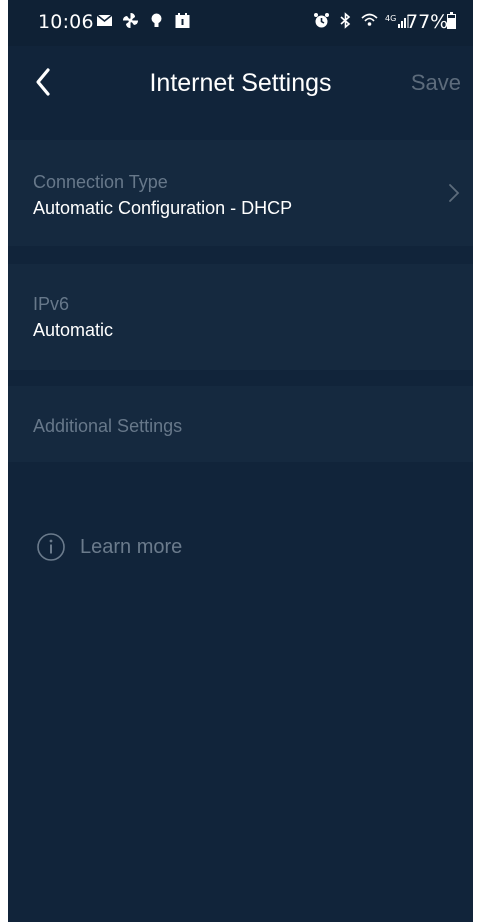 The height and width of the screenshot is (922, 481). What do you see at coordinates (108, 426) in the screenshot?
I see `additional-settings-label: Additional Settings` at bounding box center [108, 426].